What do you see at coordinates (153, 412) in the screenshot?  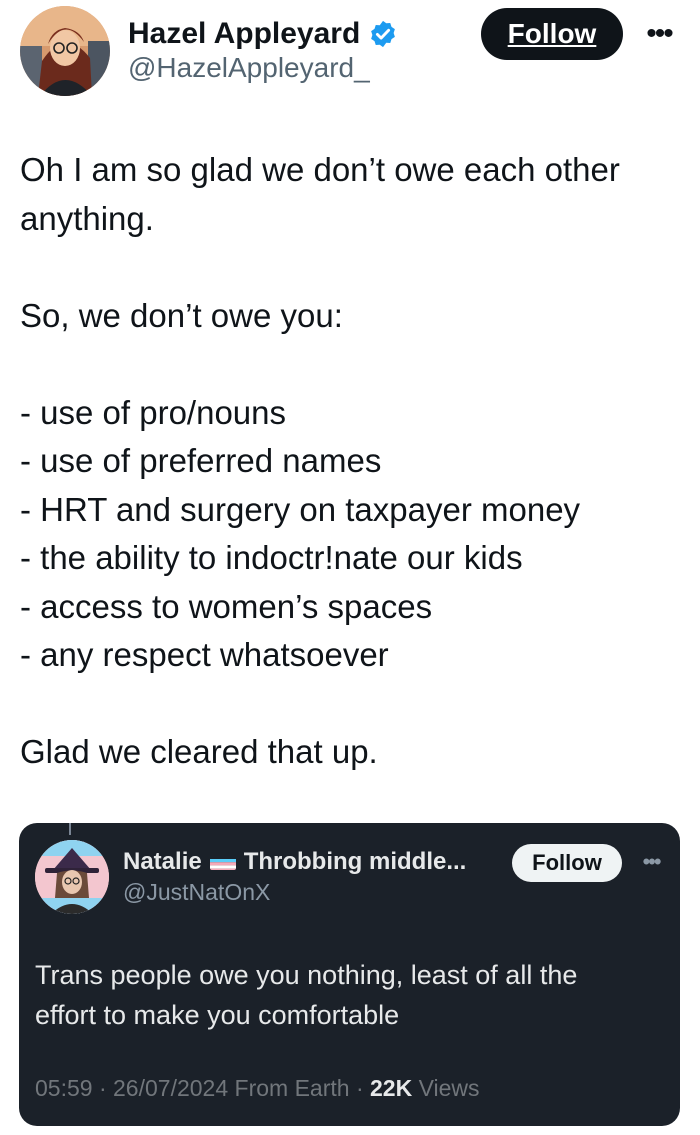 I see `tweet-line: - use of pro/nouns` at bounding box center [153, 412].